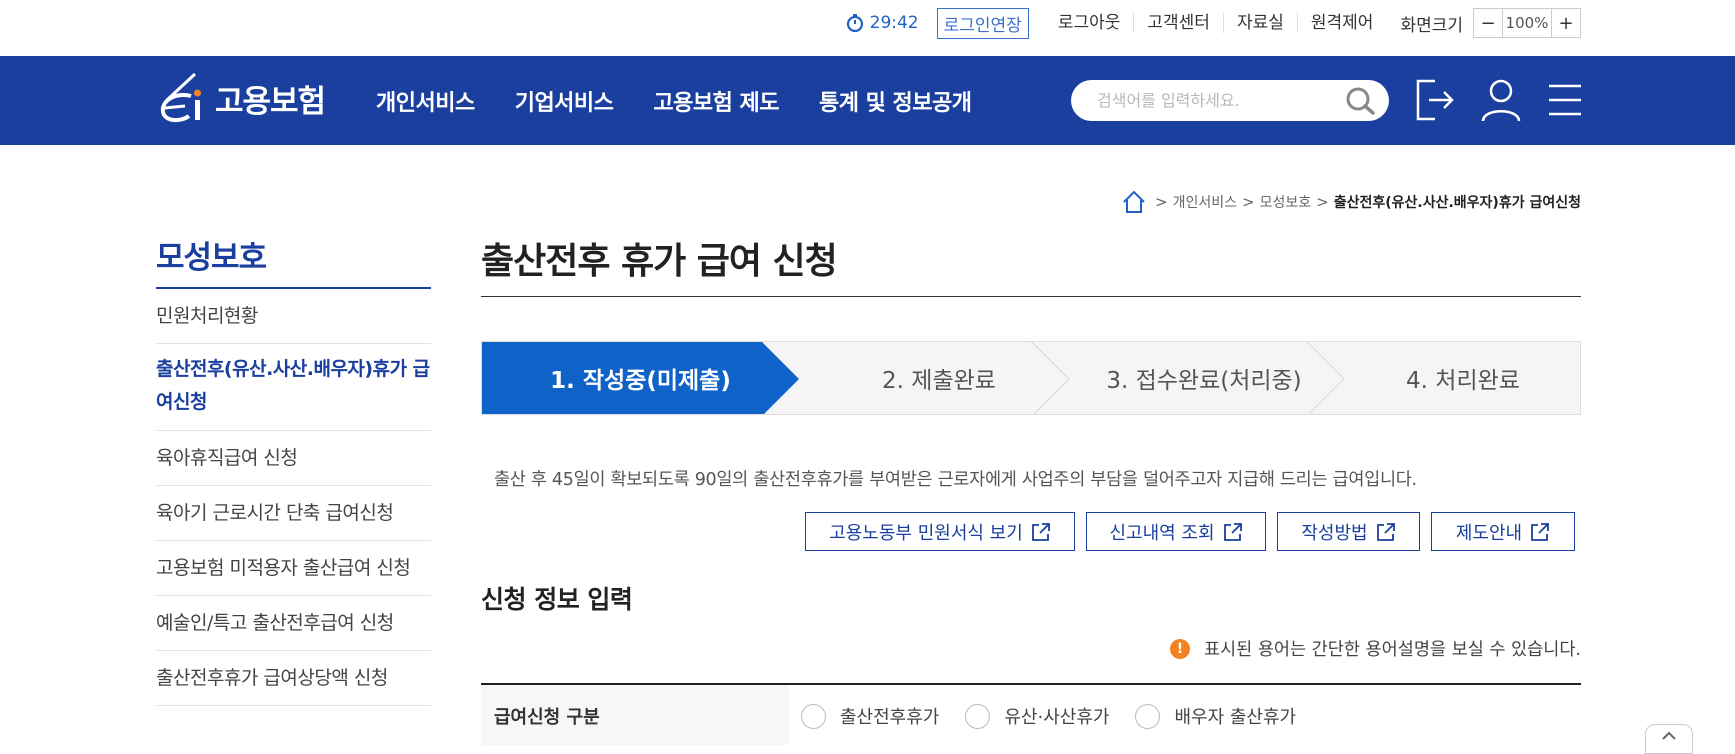  I want to click on logo-text: 고용보험, so click(270, 101).